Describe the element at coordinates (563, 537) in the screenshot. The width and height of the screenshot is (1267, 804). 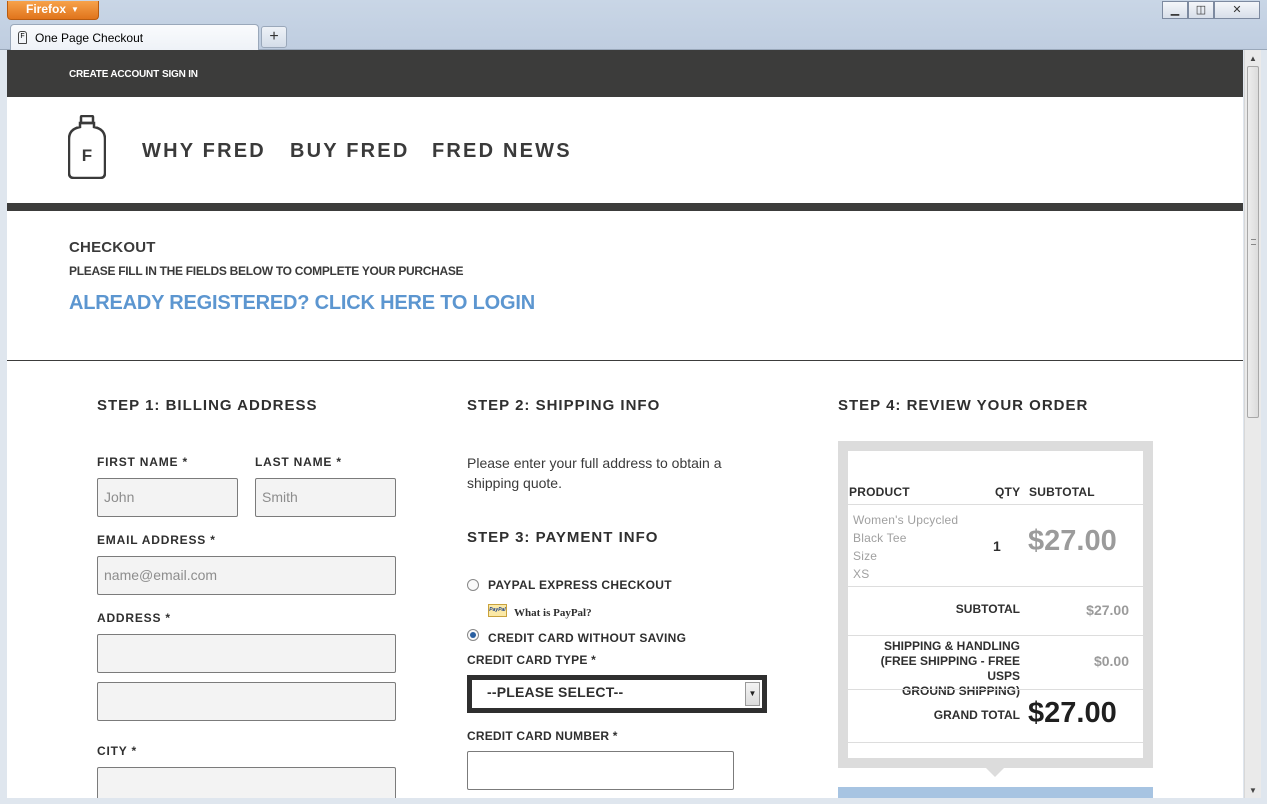
I see `payment-heading: STEP 3: PAYMENT INFO` at that location.